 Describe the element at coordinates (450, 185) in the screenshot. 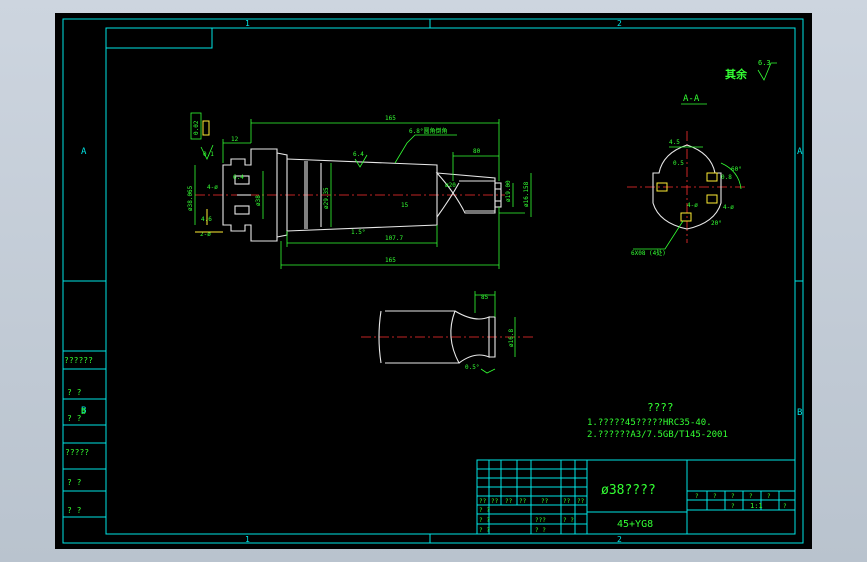

I see `dim-dia-shank: ø20` at that location.